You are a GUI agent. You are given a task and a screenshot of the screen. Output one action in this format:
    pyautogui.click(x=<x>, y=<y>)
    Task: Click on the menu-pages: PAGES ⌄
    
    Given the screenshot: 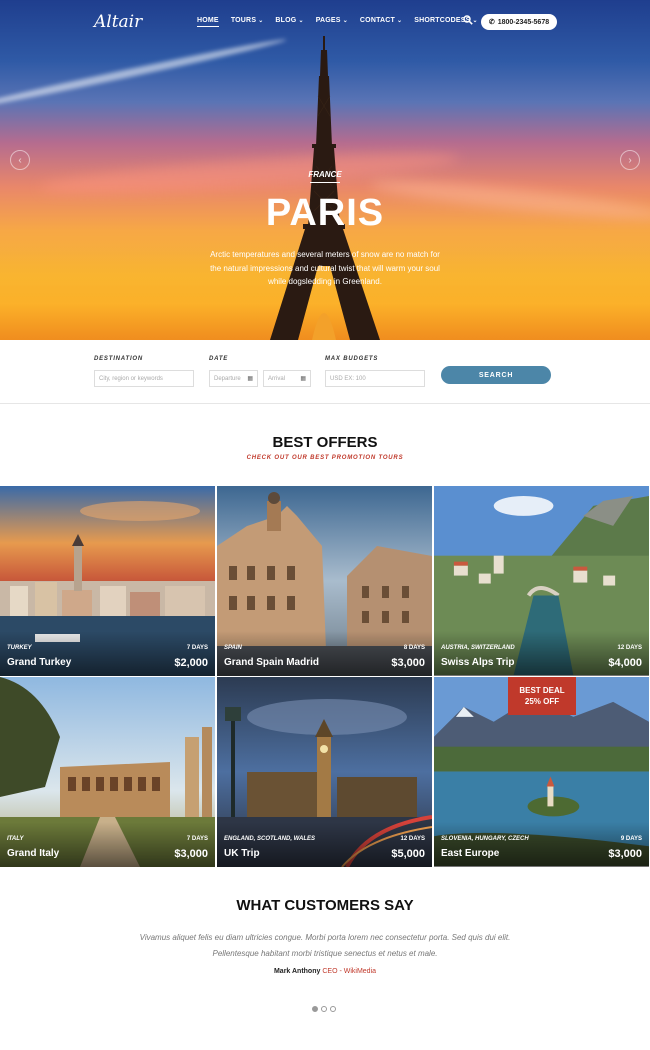 What is the action you would take?
    pyautogui.click(x=332, y=22)
    